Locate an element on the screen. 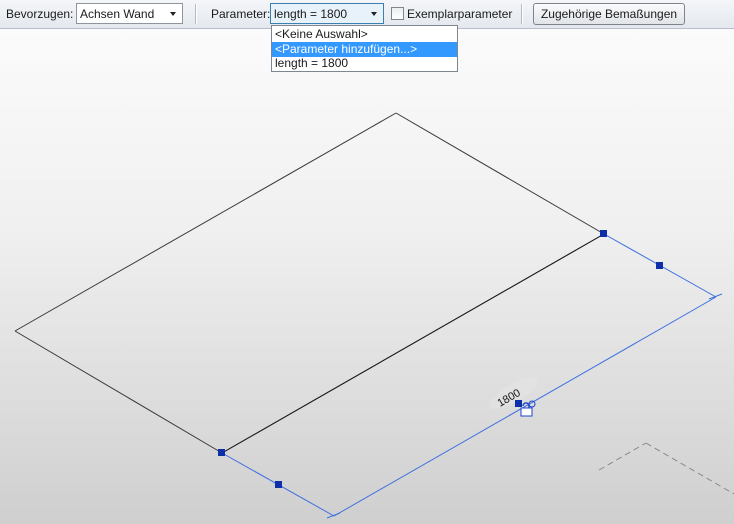 This screenshot has width=734, height=524. prefer-combobox: Achsen Wand is located at coordinates (129, 13).